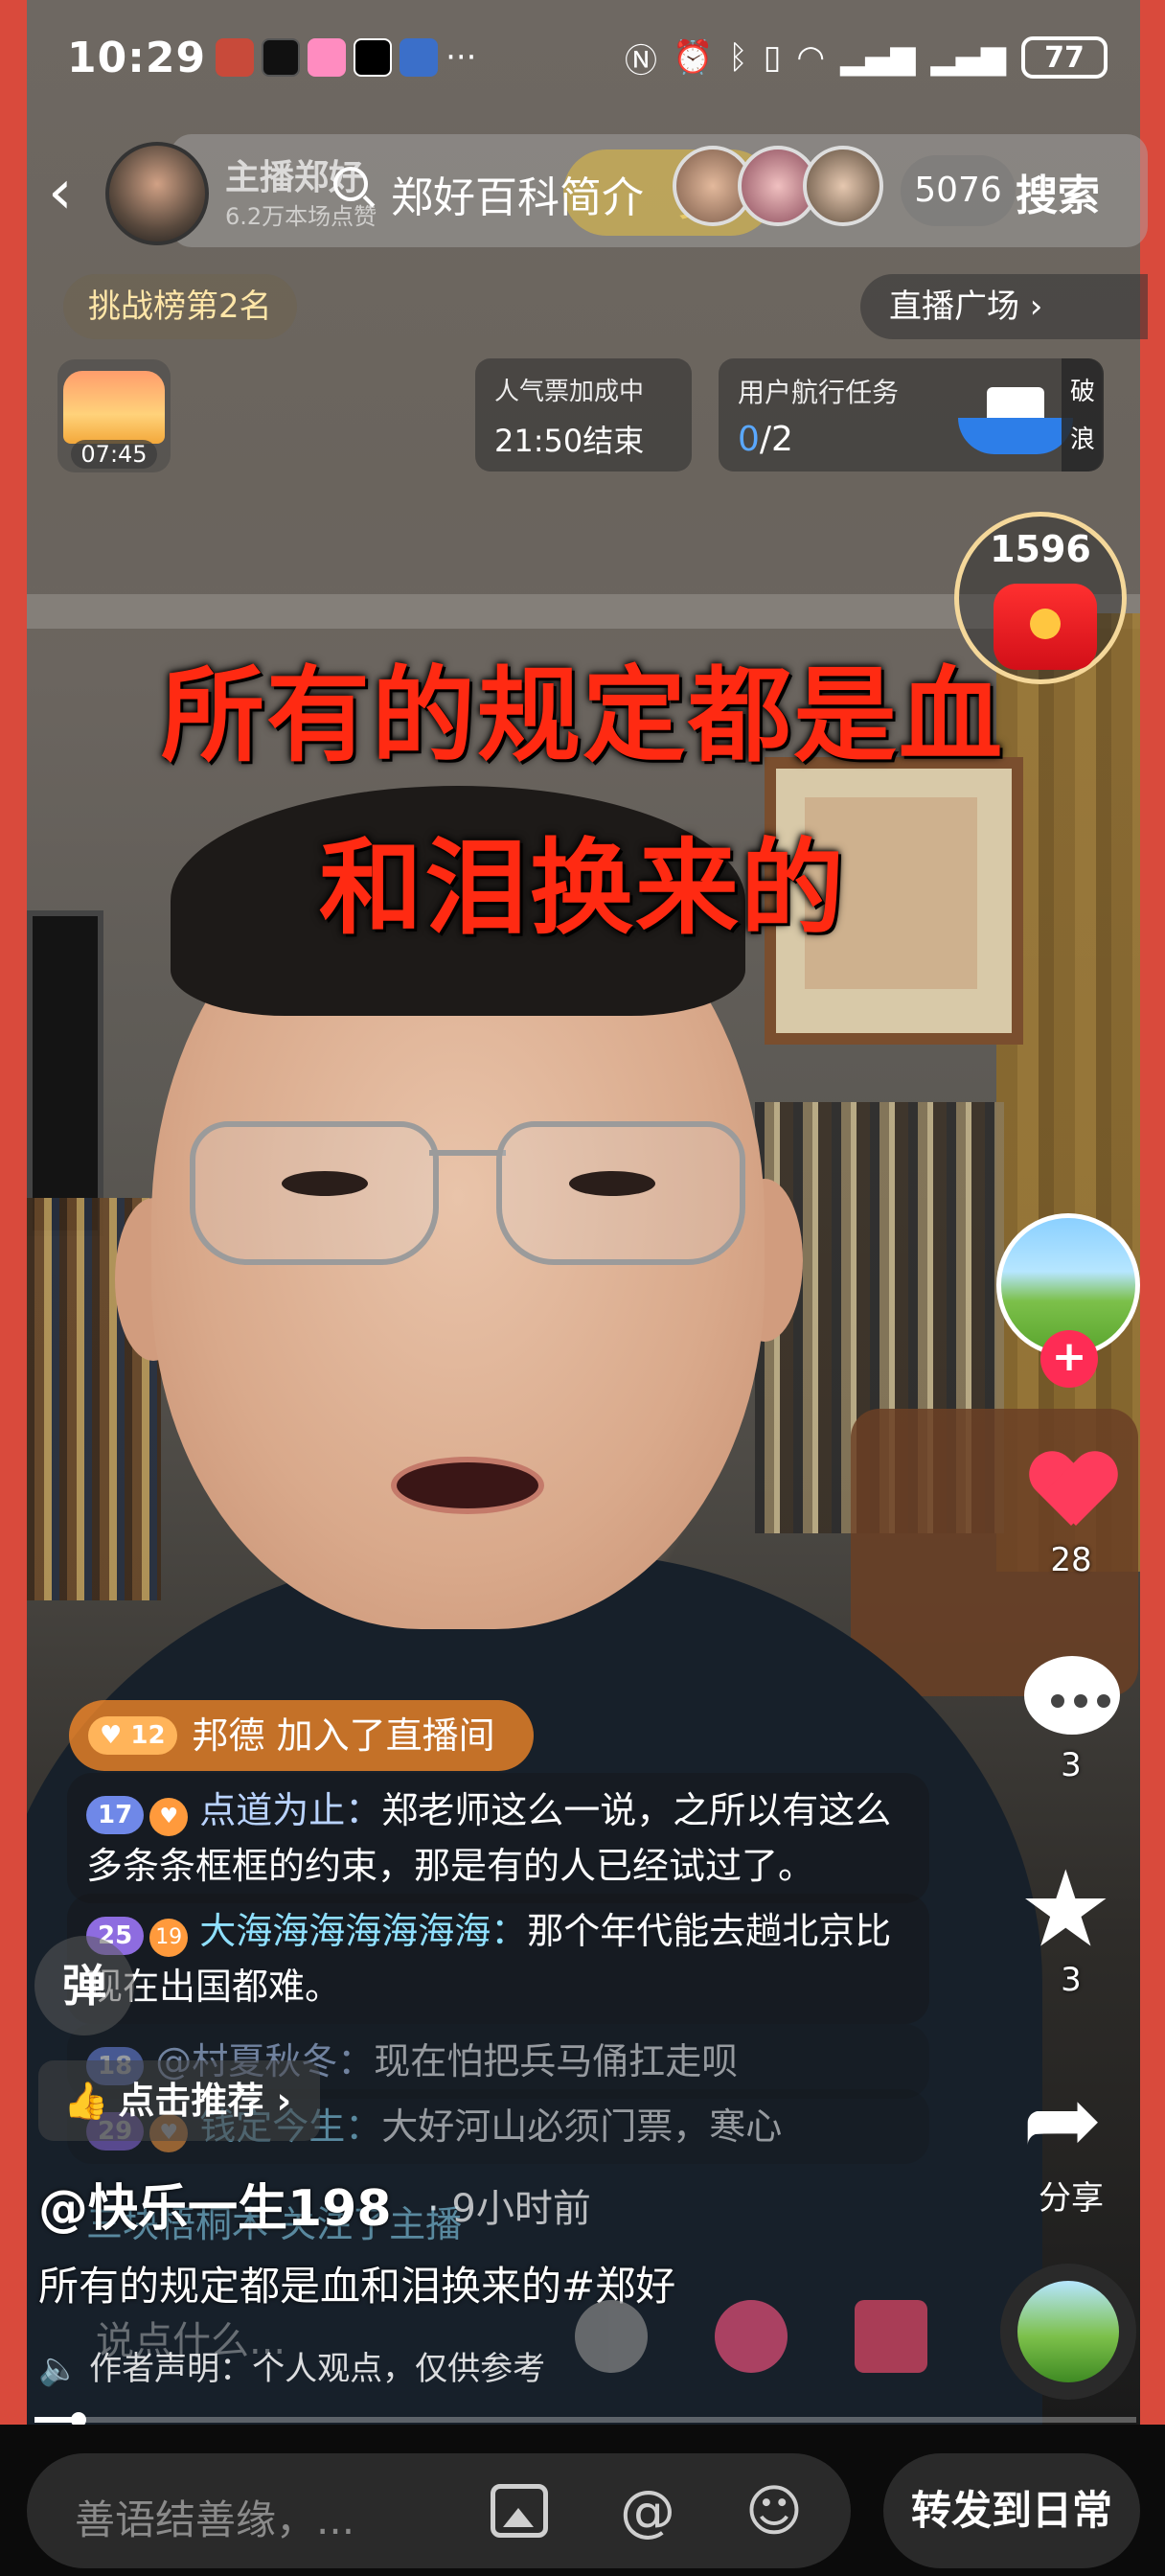  Describe the element at coordinates (76, 193) in the screenshot. I see `back-icon: ‹` at that location.